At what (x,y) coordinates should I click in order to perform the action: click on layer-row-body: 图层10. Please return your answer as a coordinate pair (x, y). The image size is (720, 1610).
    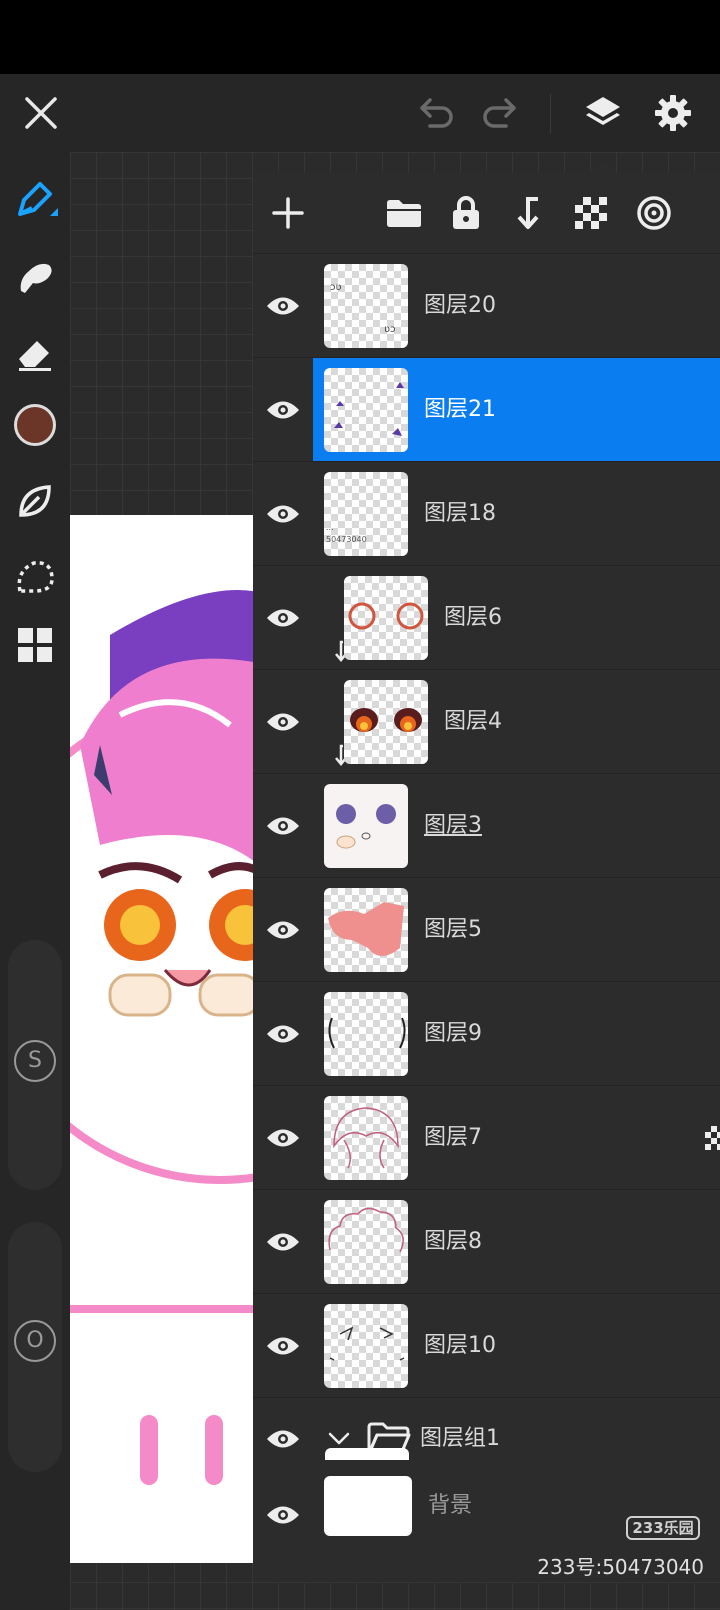
    Looking at the image, I should click on (516, 1345).